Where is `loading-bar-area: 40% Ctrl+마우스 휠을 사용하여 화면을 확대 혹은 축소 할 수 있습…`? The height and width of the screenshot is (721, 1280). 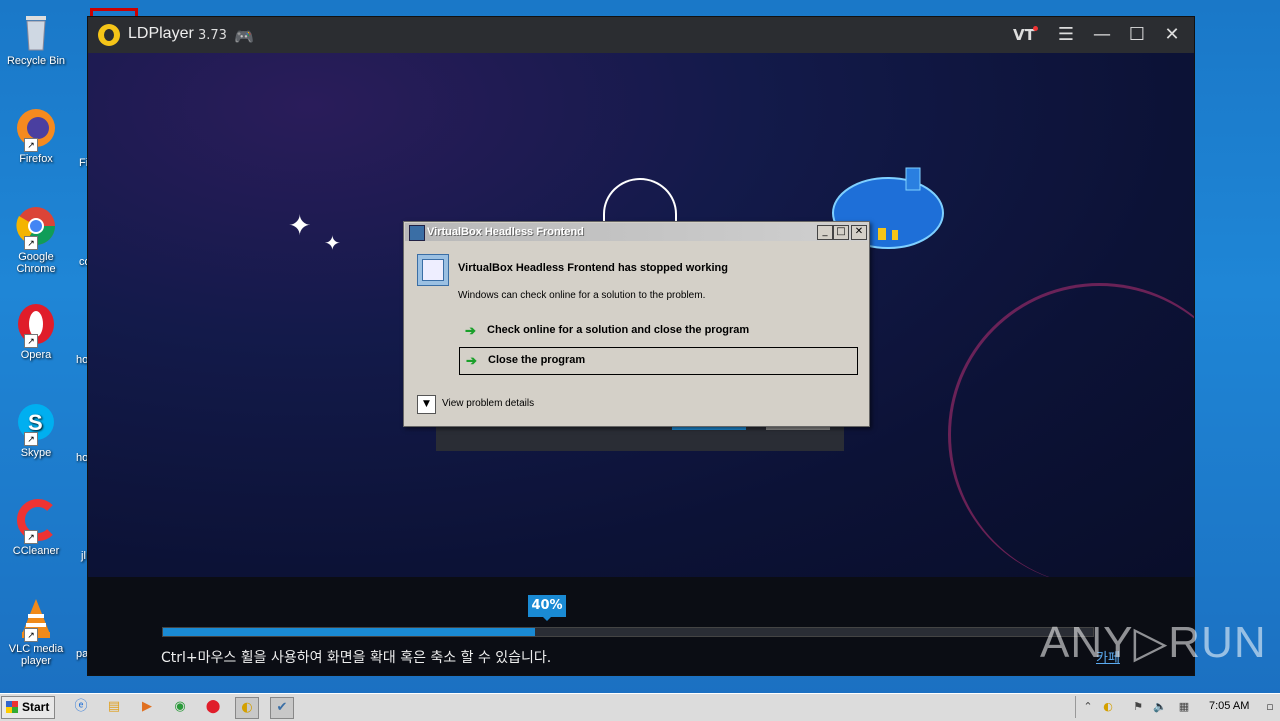 loading-bar-area: 40% Ctrl+마우스 휠을 사용하여 화면을 확대 혹은 축소 할 수 있습… is located at coordinates (641, 626).